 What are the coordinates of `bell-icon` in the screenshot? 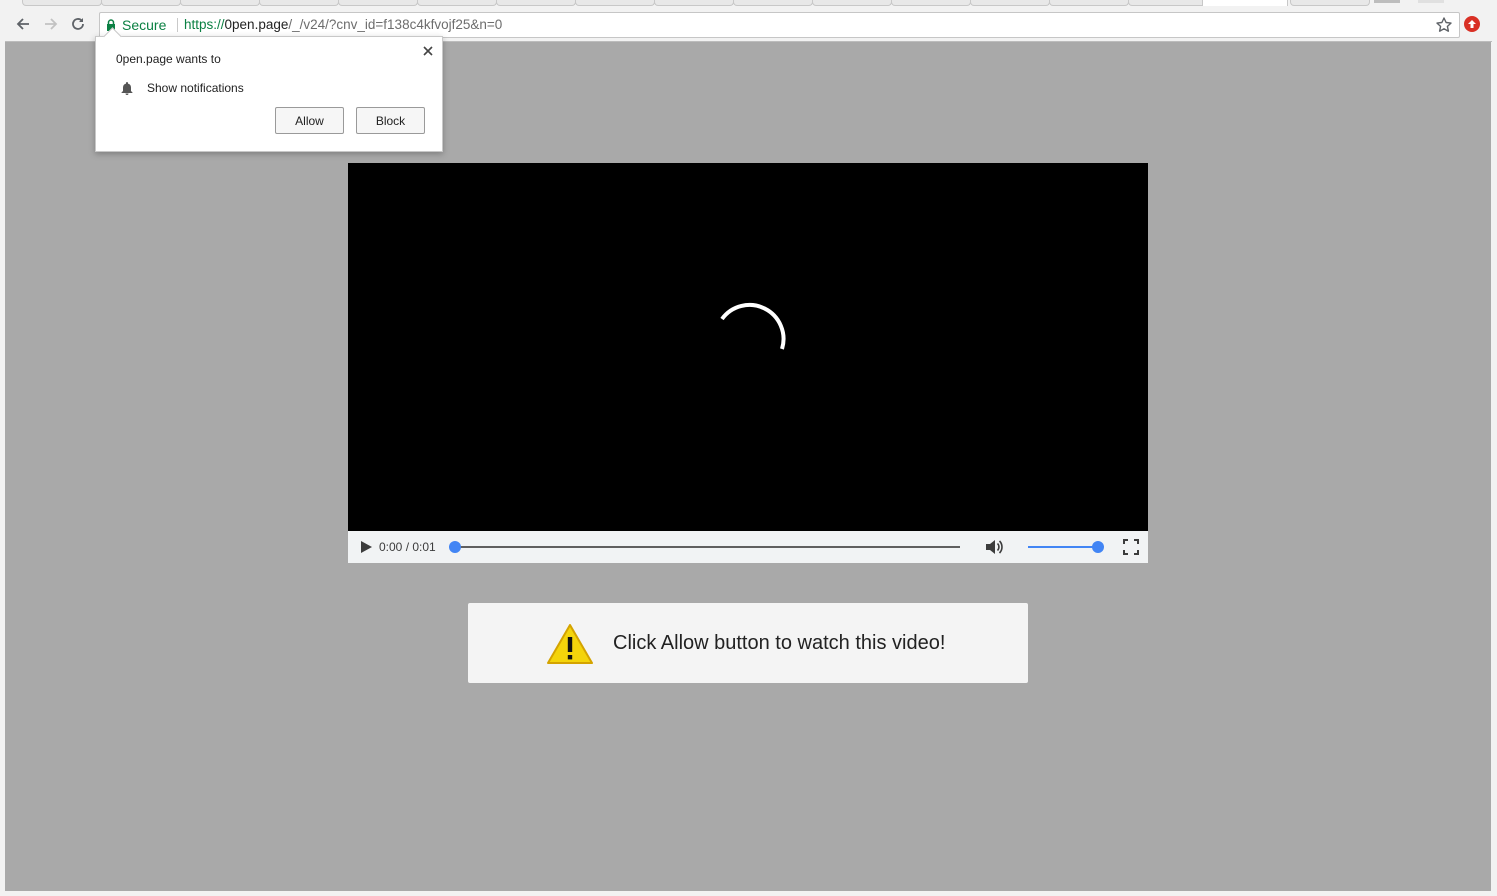 It's located at (127, 88).